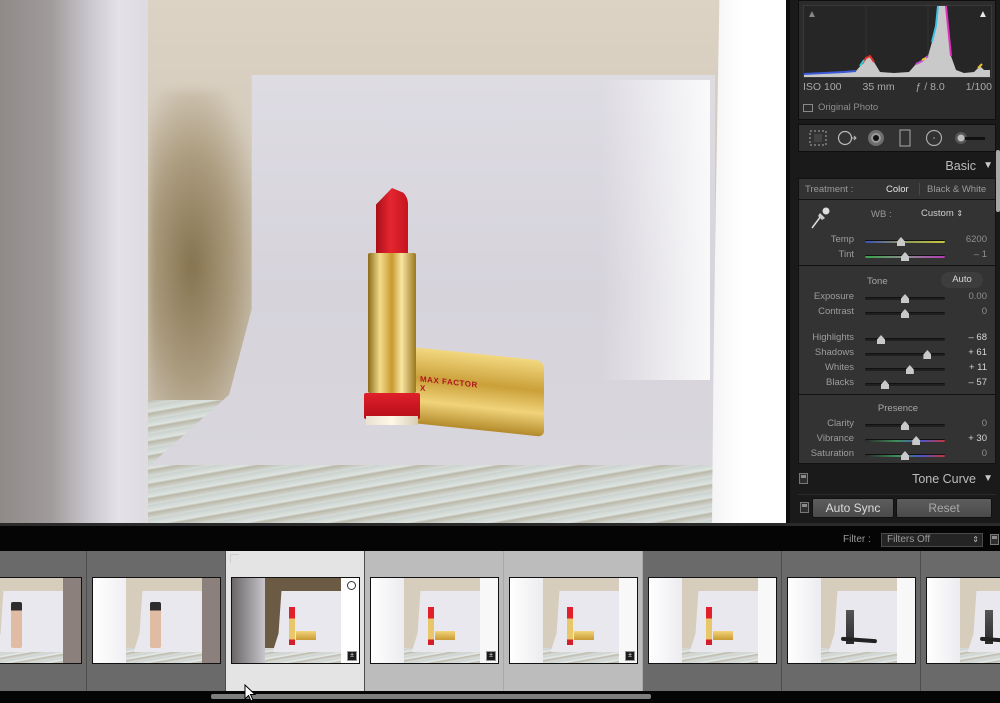  I want to click on thumb-foundation-bottle, so click(156, 624).